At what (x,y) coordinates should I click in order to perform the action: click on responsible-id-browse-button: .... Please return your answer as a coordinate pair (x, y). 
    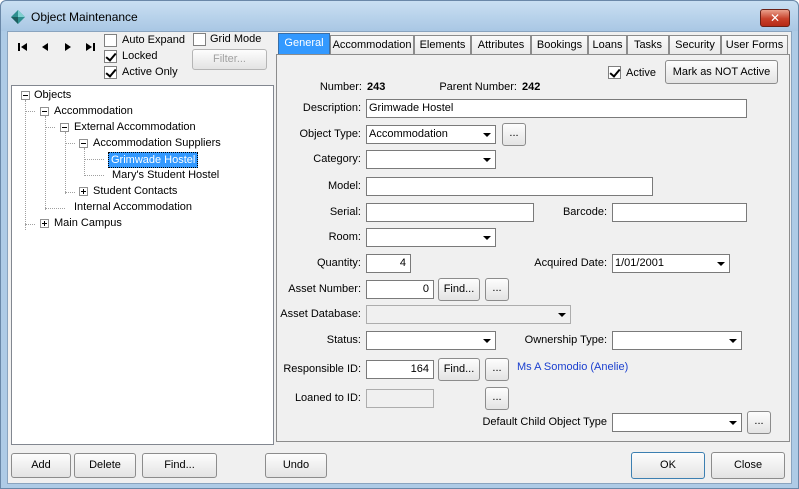
    Looking at the image, I should click on (497, 369).